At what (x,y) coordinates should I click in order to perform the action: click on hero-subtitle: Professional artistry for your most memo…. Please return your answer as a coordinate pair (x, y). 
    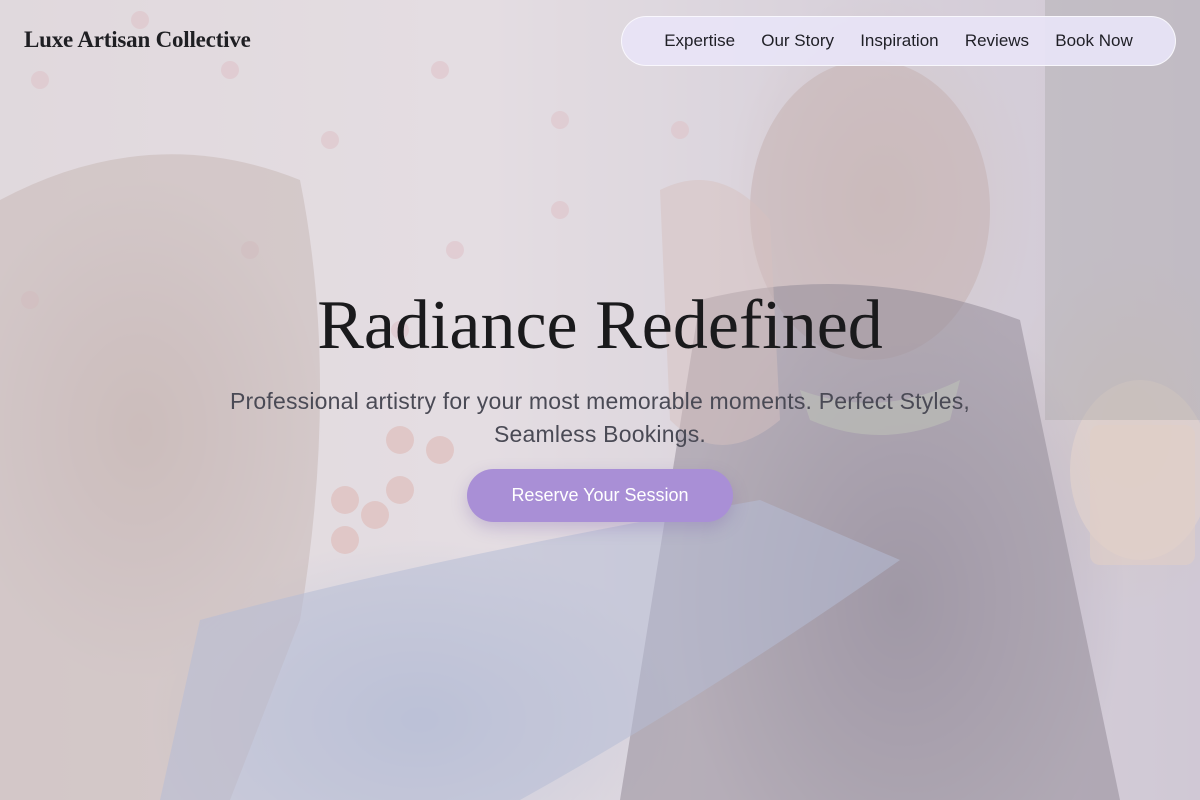
    Looking at the image, I should click on (600, 417).